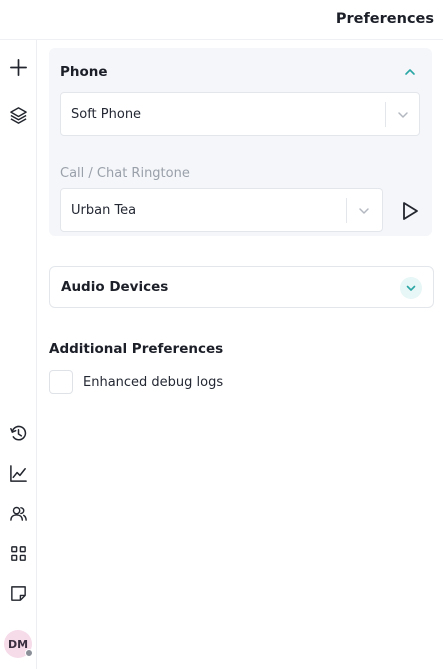 This screenshot has height=669, width=443. I want to click on audio-devices-expand-button, so click(411, 288).